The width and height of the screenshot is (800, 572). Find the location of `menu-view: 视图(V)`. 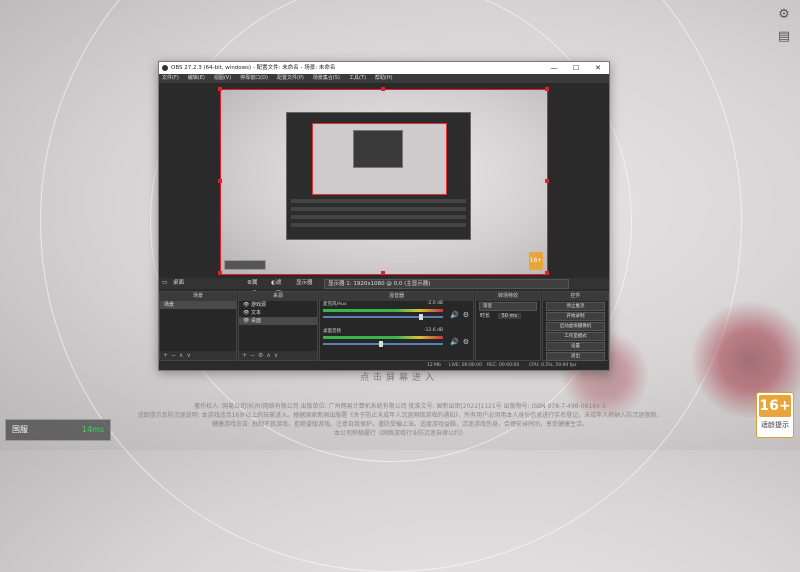

menu-view: 视图(V) is located at coordinates (222, 78).